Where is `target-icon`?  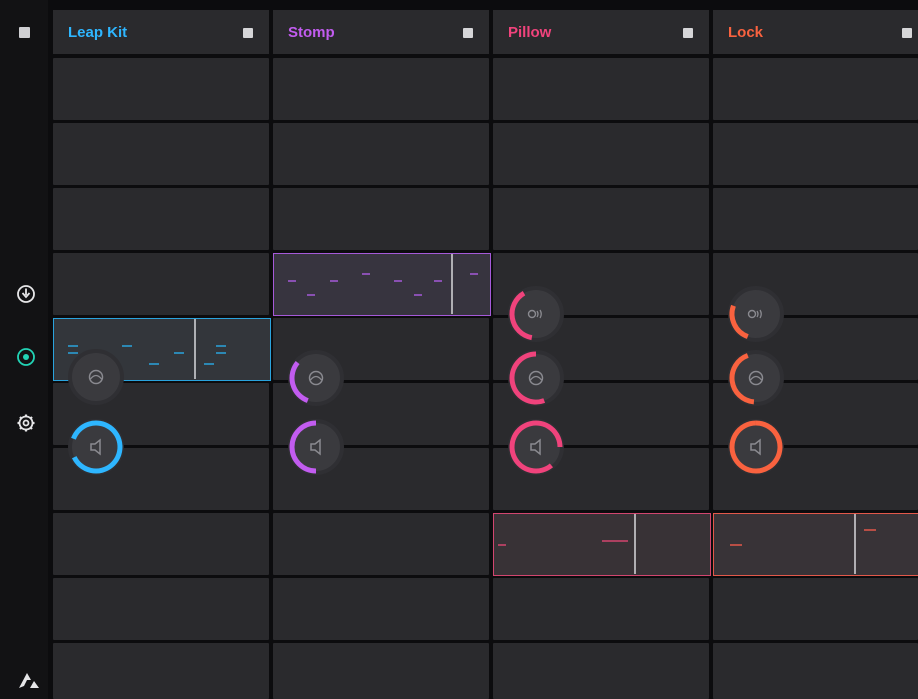
target-icon is located at coordinates (26, 357).